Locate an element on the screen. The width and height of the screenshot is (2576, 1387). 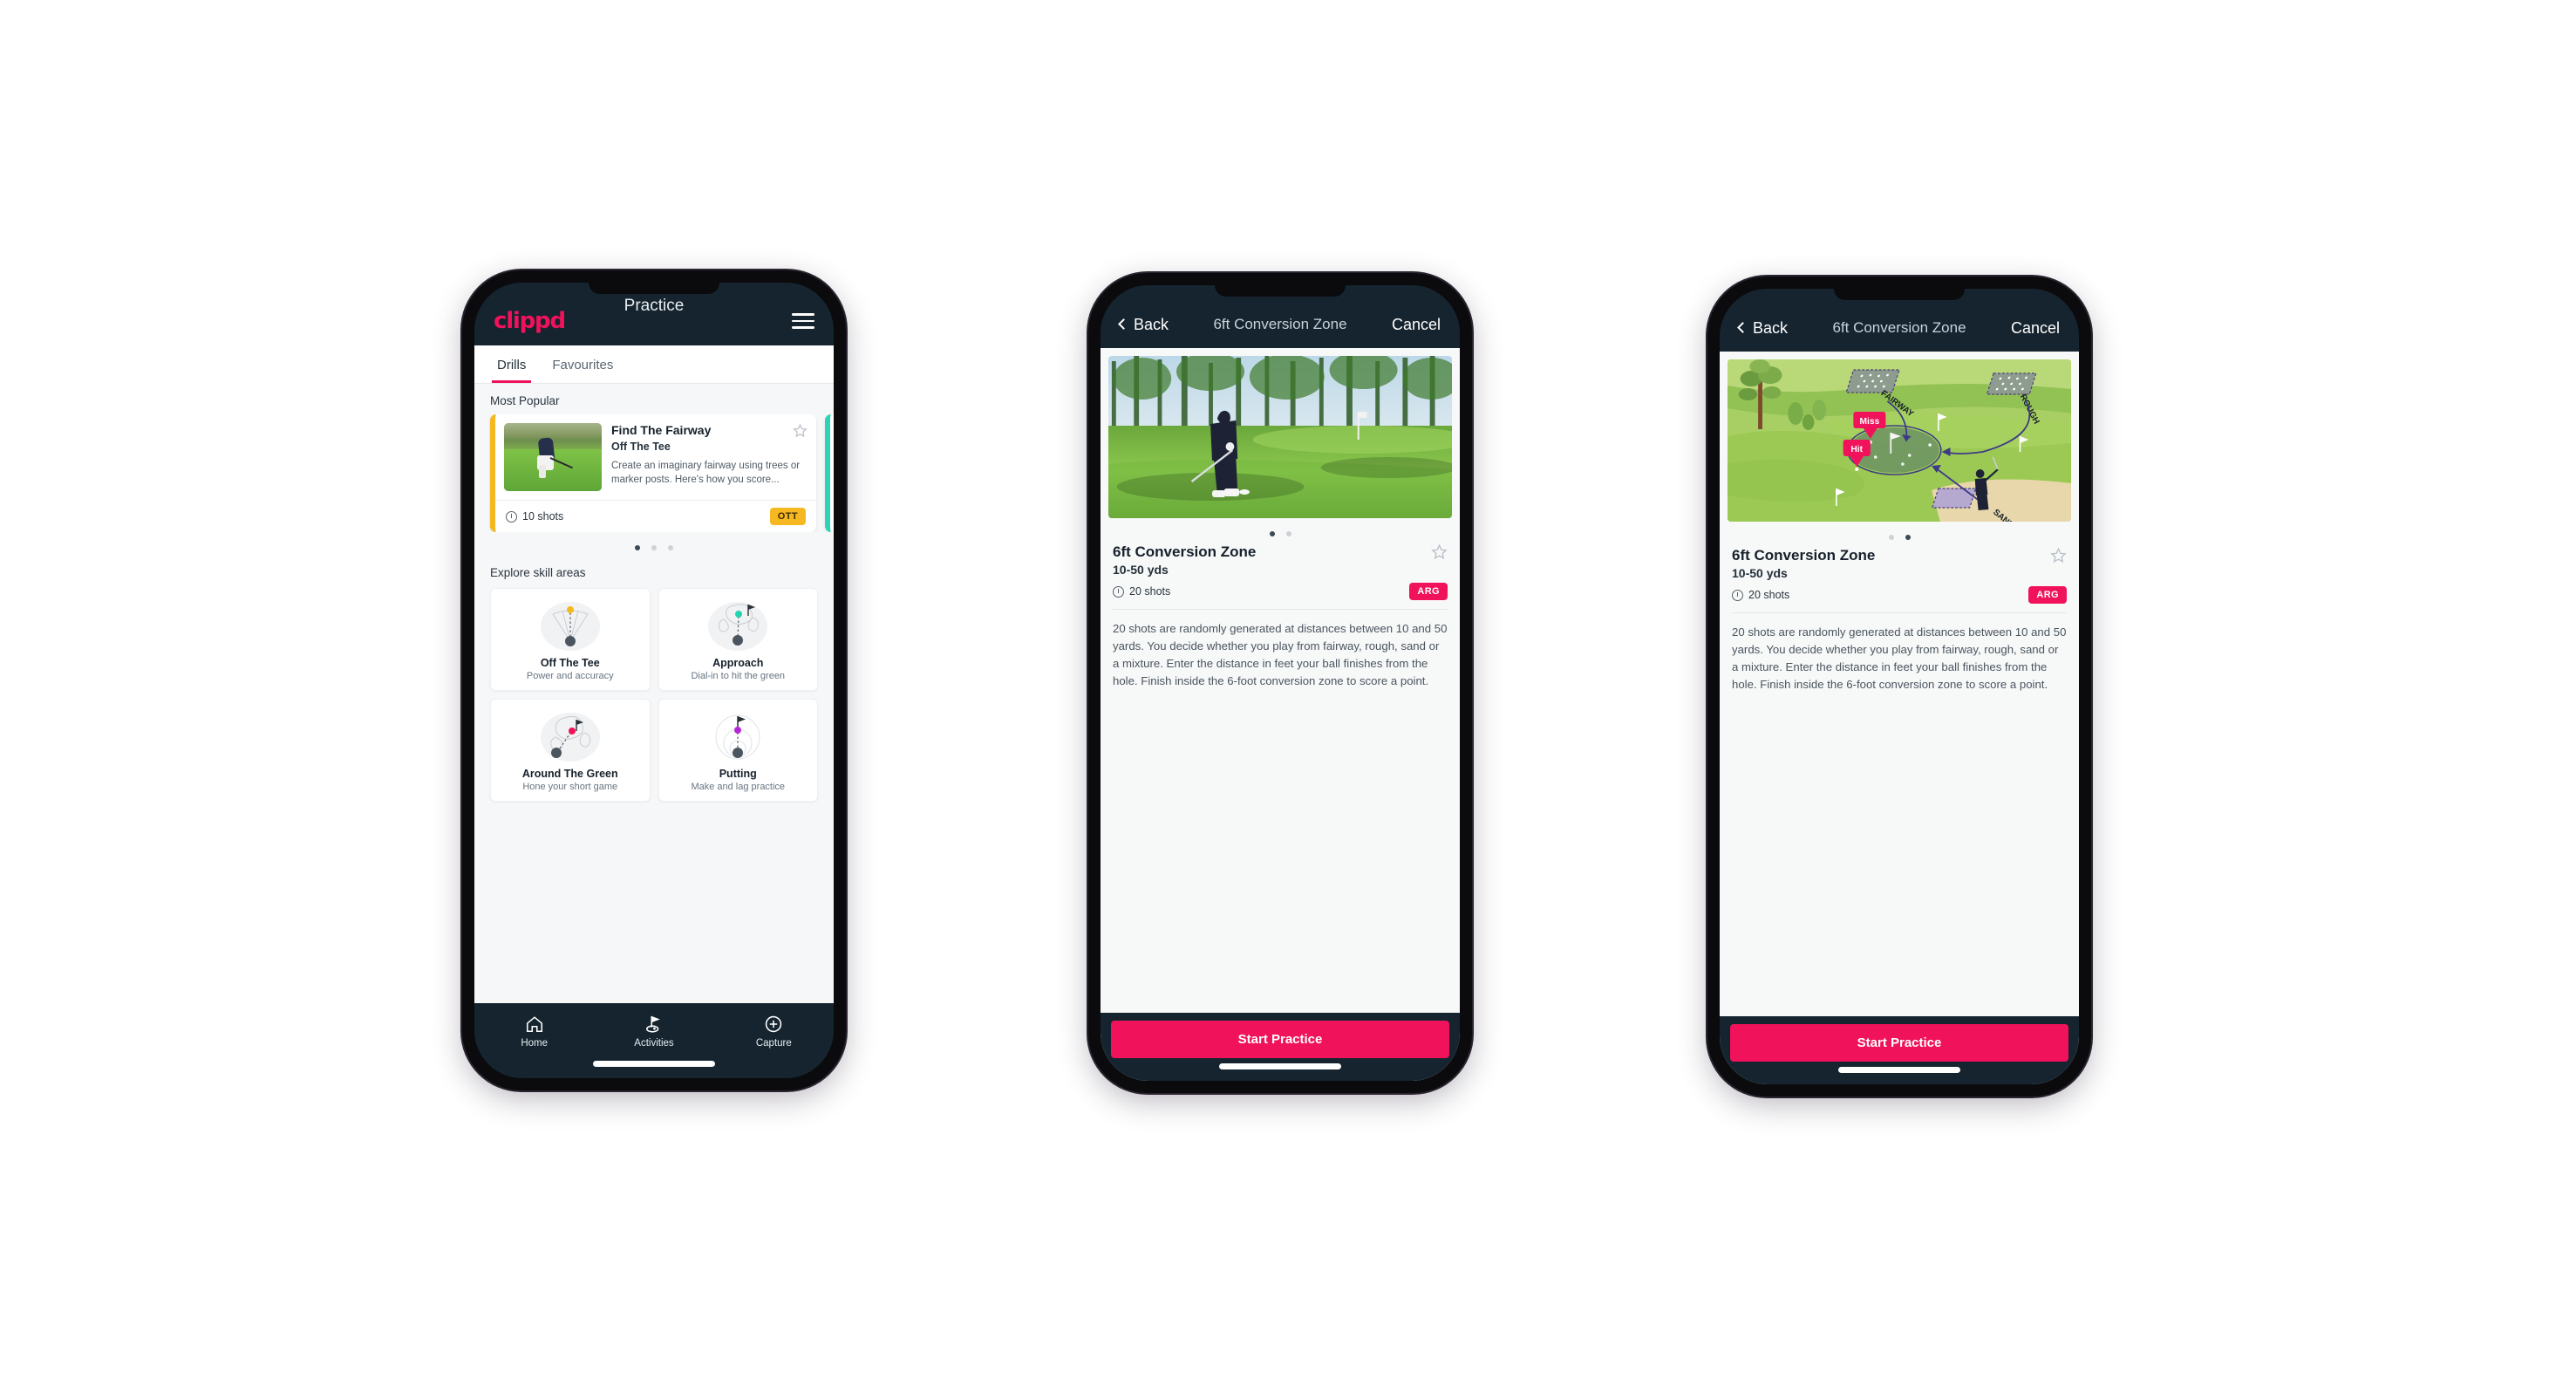
home-icon is located at coordinates (534, 1025).